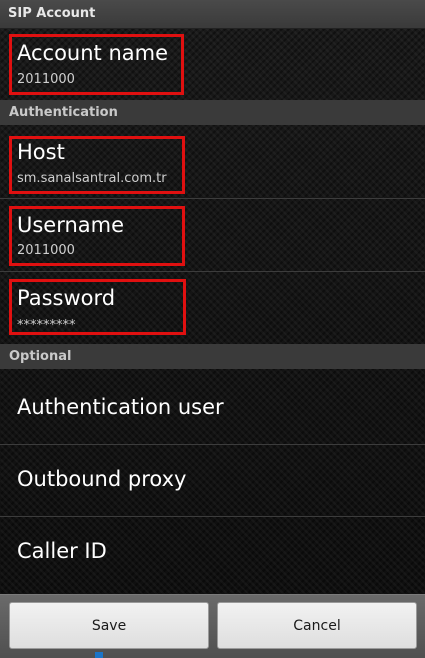 This screenshot has width=425, height=658. I want to click on section-header-authentication: Authentication, so click(212, 112).